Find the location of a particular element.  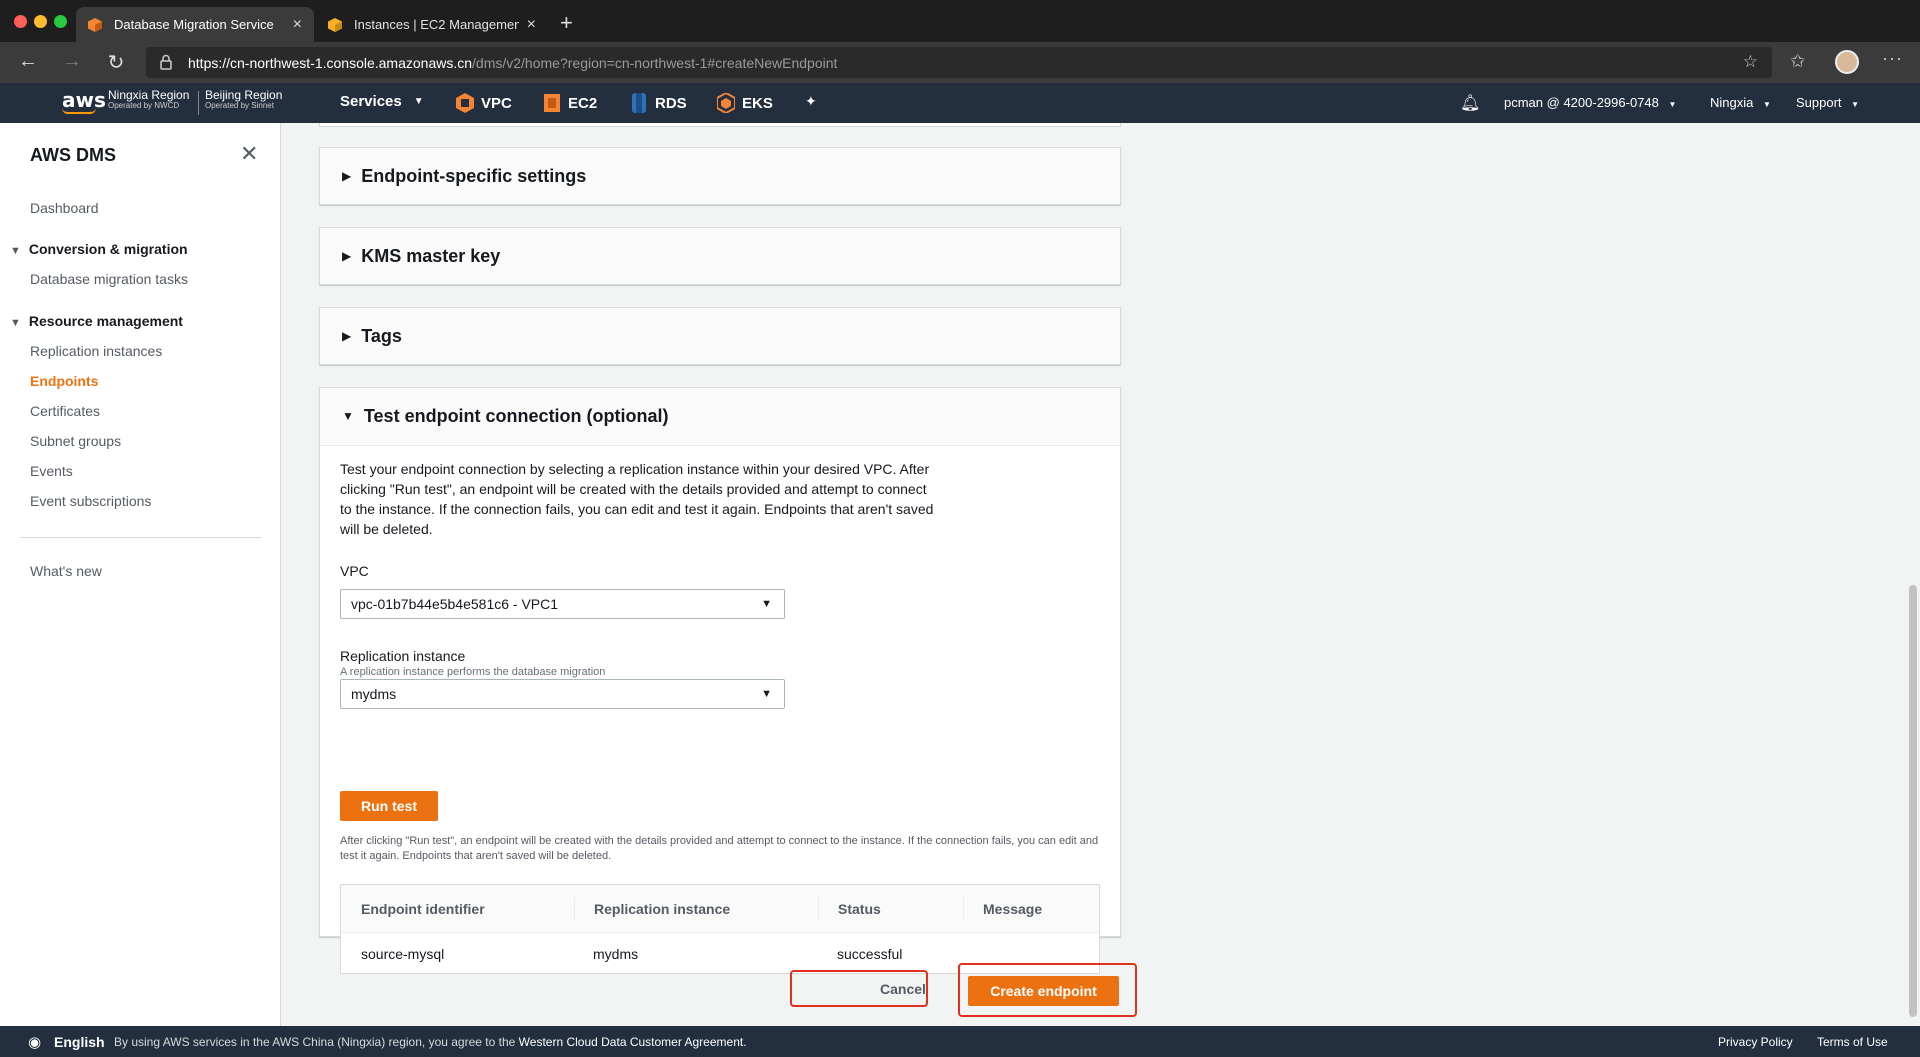

forward-icon: → is located at coordinates (72, 61).